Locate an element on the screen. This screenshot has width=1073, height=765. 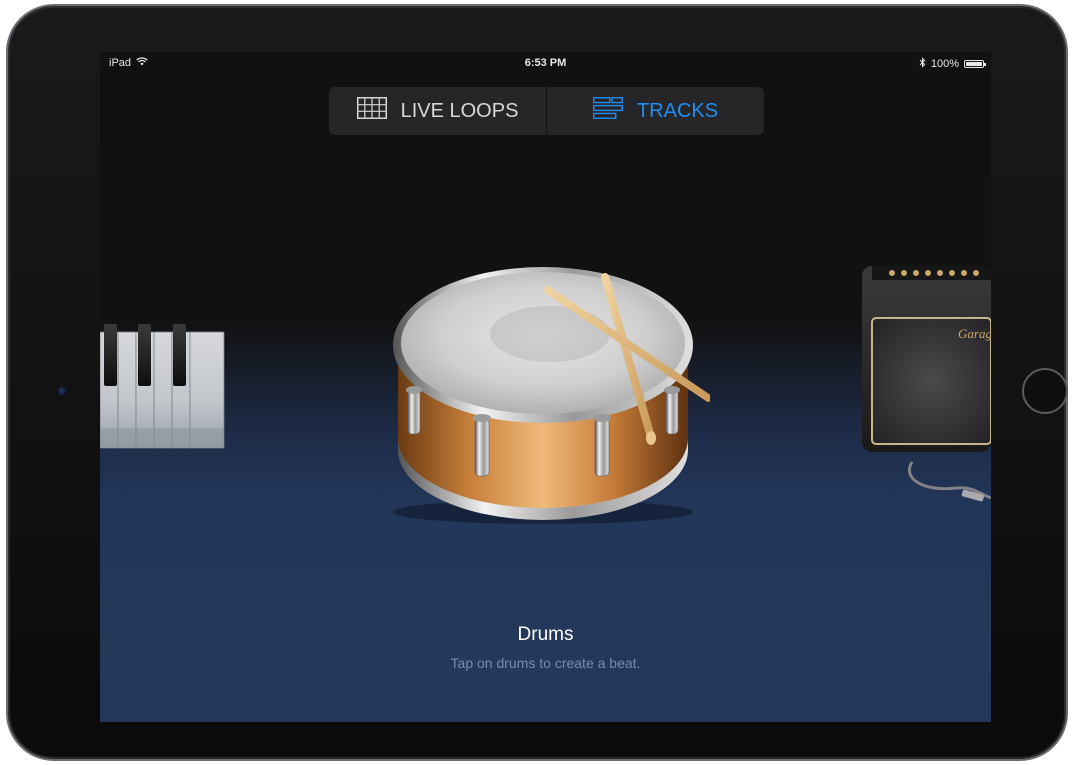
view-mode-switch: LIVE LOOPS TRACKS is located at coordinates (546, 111).